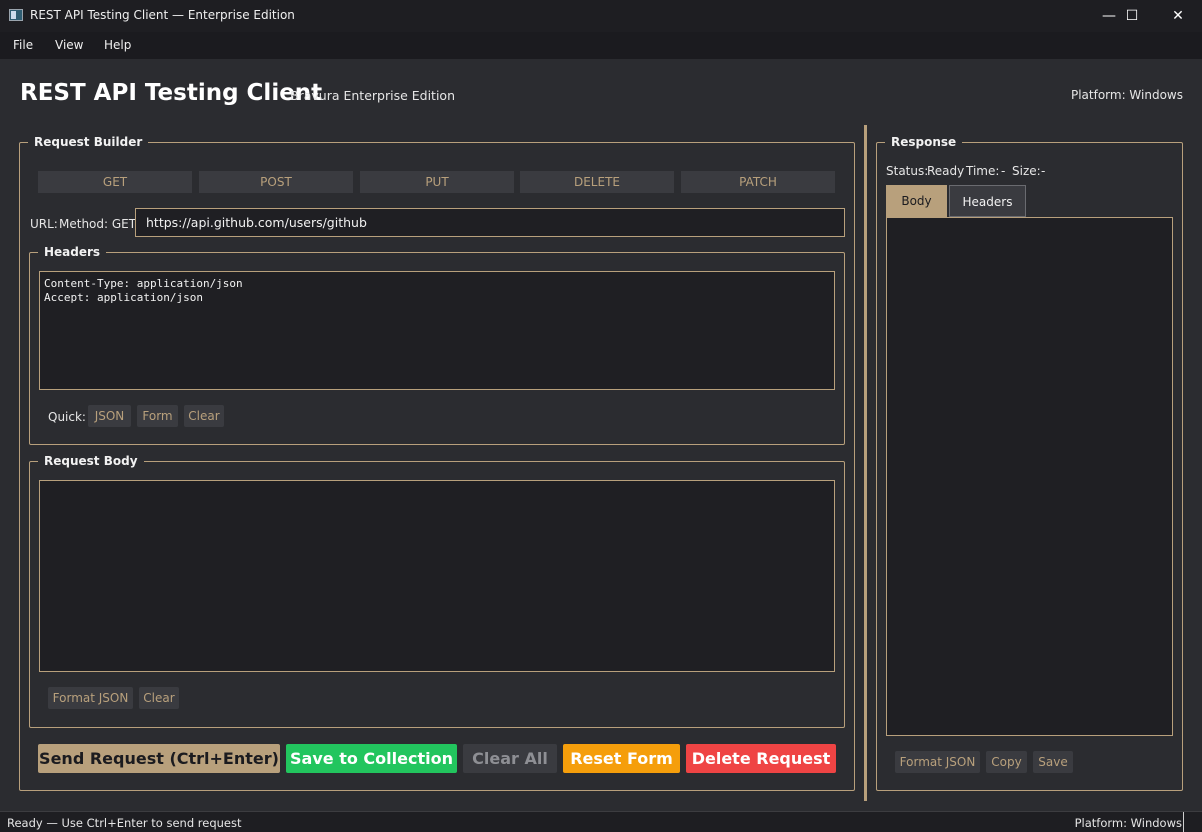  I want to click on url-label: URL:, so click(44, 224).